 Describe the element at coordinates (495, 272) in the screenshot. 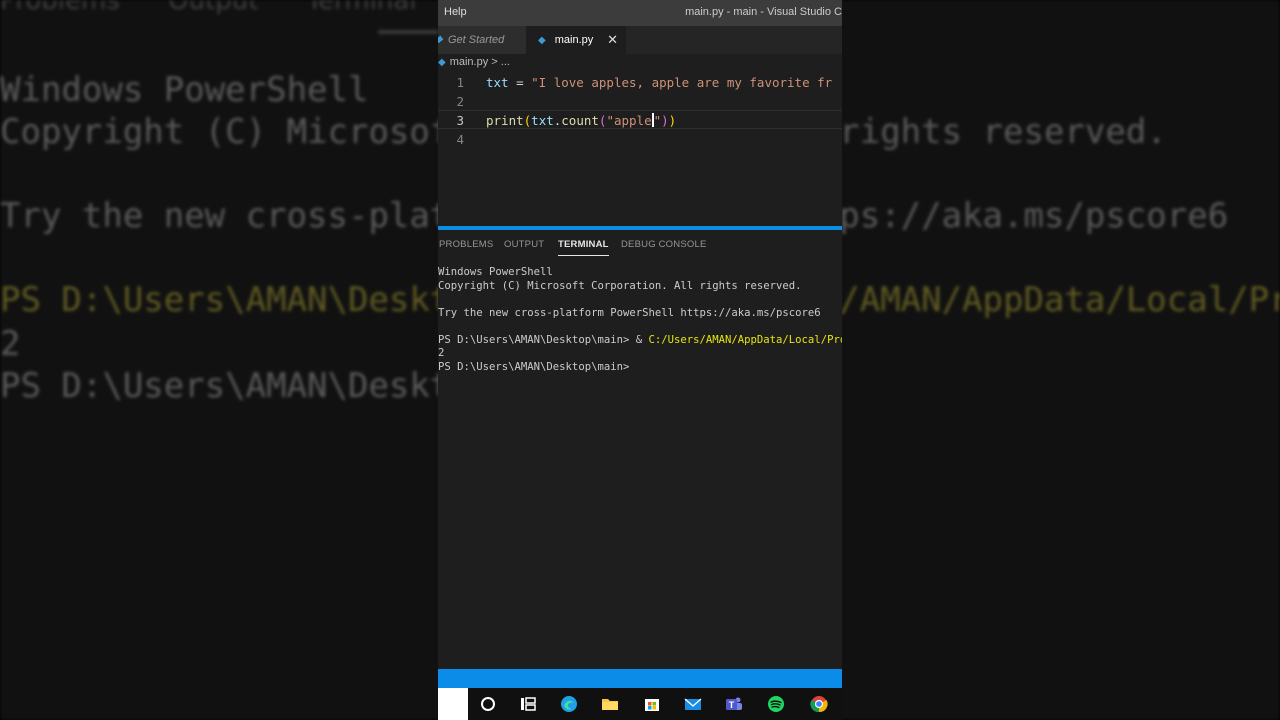

I see `terminal-line: Windows PowerShell` at that location.